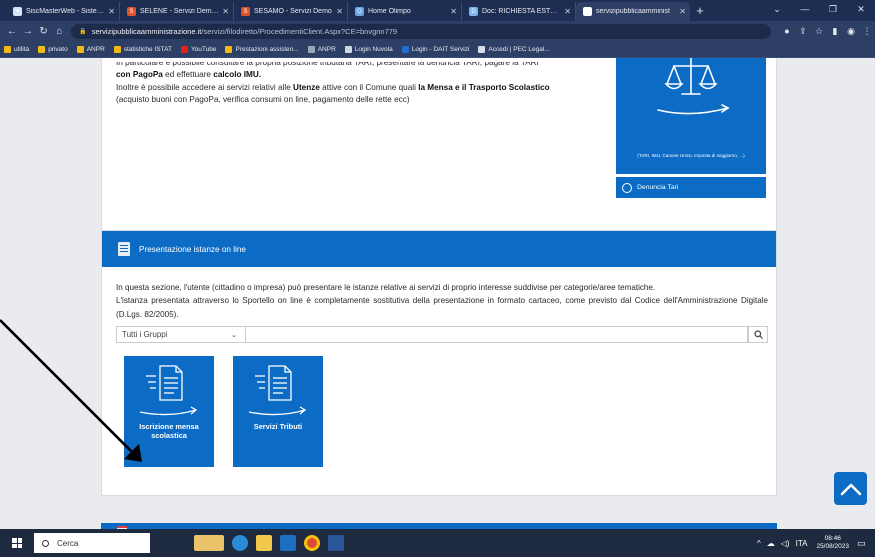 Image resolution: width=875 pixels, height=557 pixels. What do you see at coordinates (83, 31) in the screenshot?
I see `lock-icon: 🔒` at bounding box center [83, 31].